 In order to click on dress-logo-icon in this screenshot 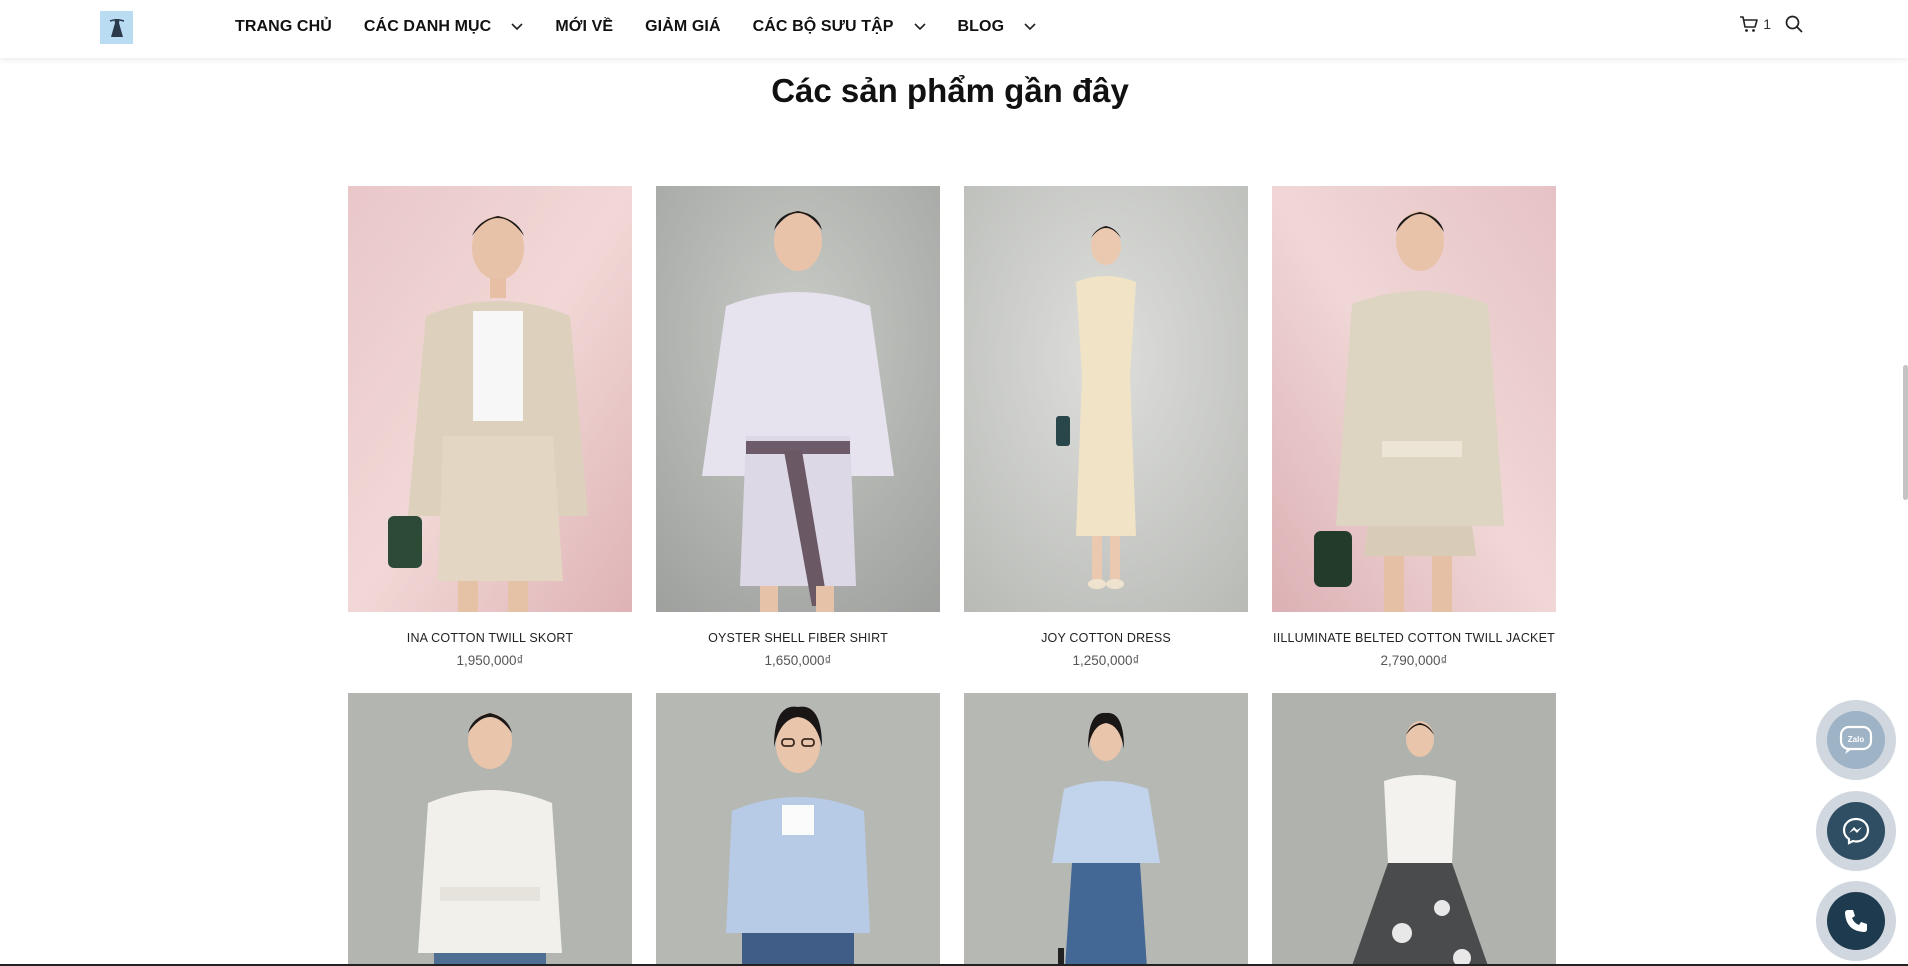, I will do `click(116, 27)`.